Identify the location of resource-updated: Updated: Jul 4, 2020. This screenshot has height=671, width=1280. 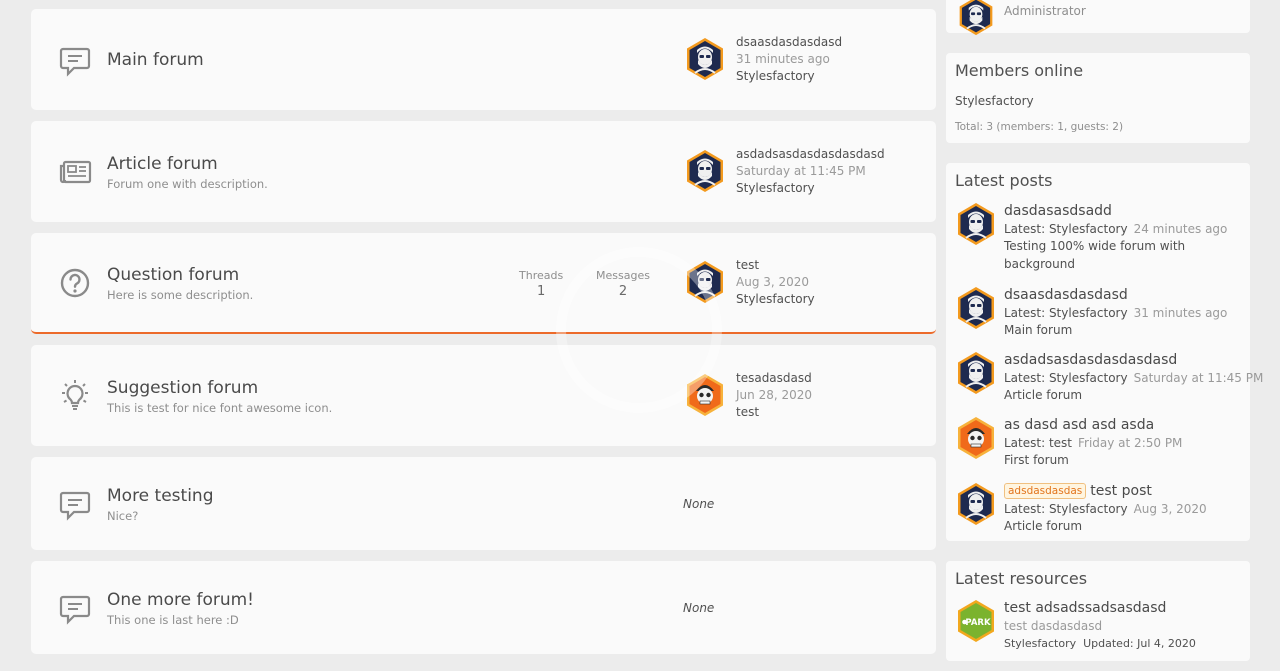
(1139, 643).